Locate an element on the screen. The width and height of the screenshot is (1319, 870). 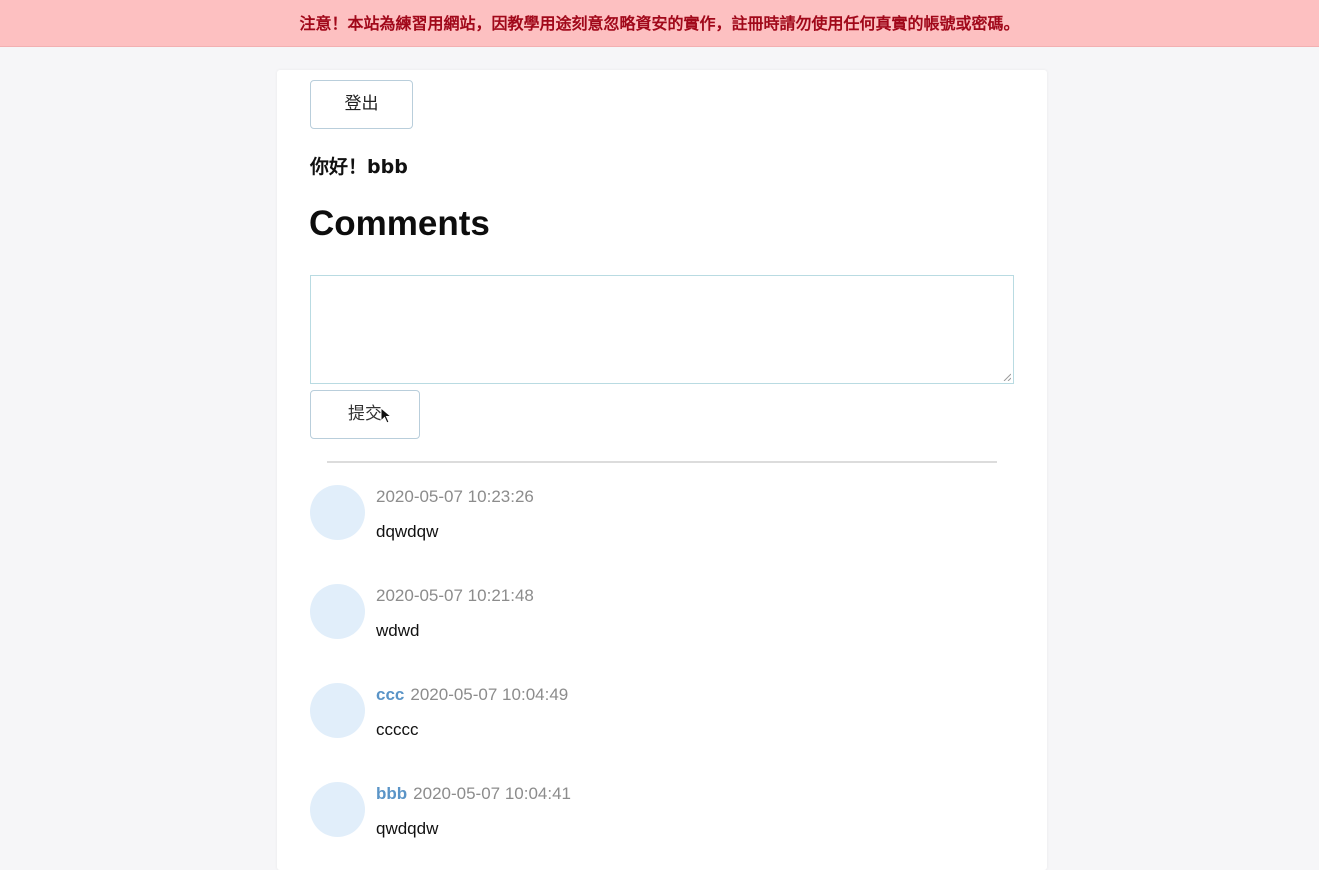
page-title: Comments is located at coordinates (399, 223).